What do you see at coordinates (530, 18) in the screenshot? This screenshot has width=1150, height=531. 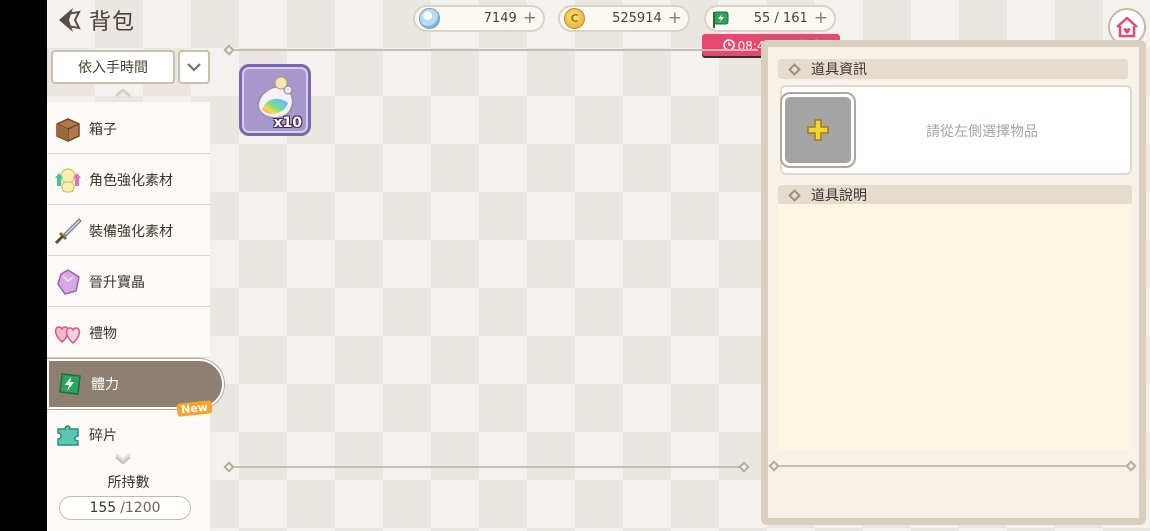 I see `add-gems-icon: +` at bounding box center [530, 18].